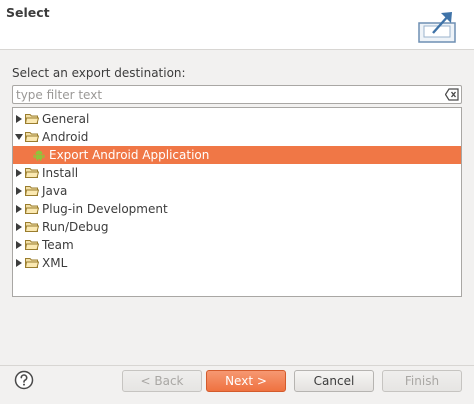 Image resolution: width=474 pixels, height=404 pixels. What do you see at coordinates (237, 173) in the screenshot?
I see `tree-item-install: Install` at bounding box center [237, 173].